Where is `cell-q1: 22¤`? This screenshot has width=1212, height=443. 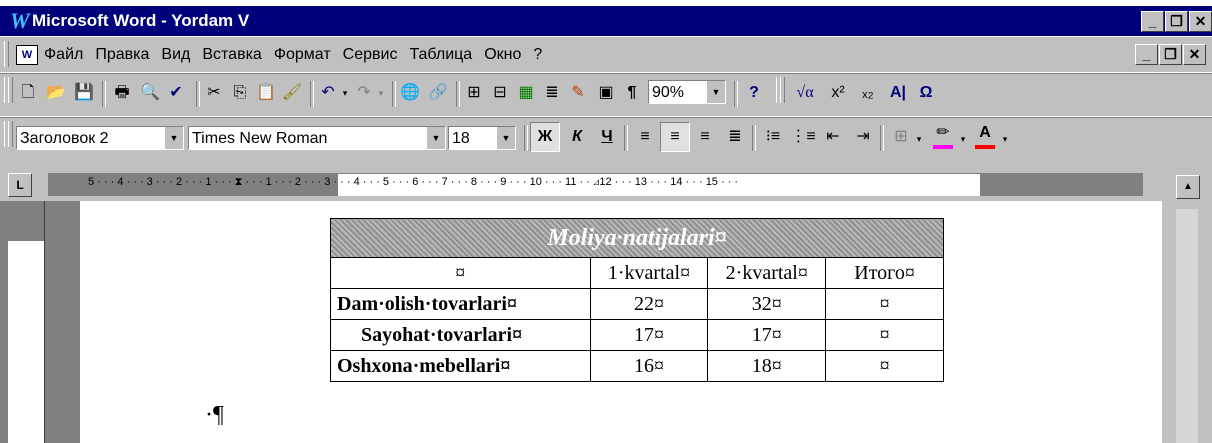
cell-q1: 22¤ is located at coordinates (649, 304).